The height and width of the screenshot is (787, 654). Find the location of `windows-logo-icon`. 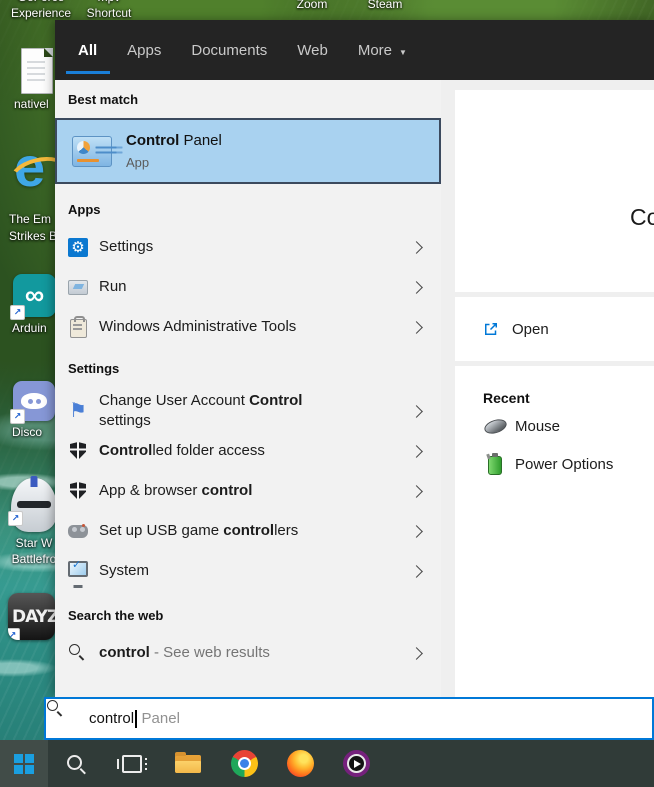

windows-logo-icon is located at coordinates (24, 763).